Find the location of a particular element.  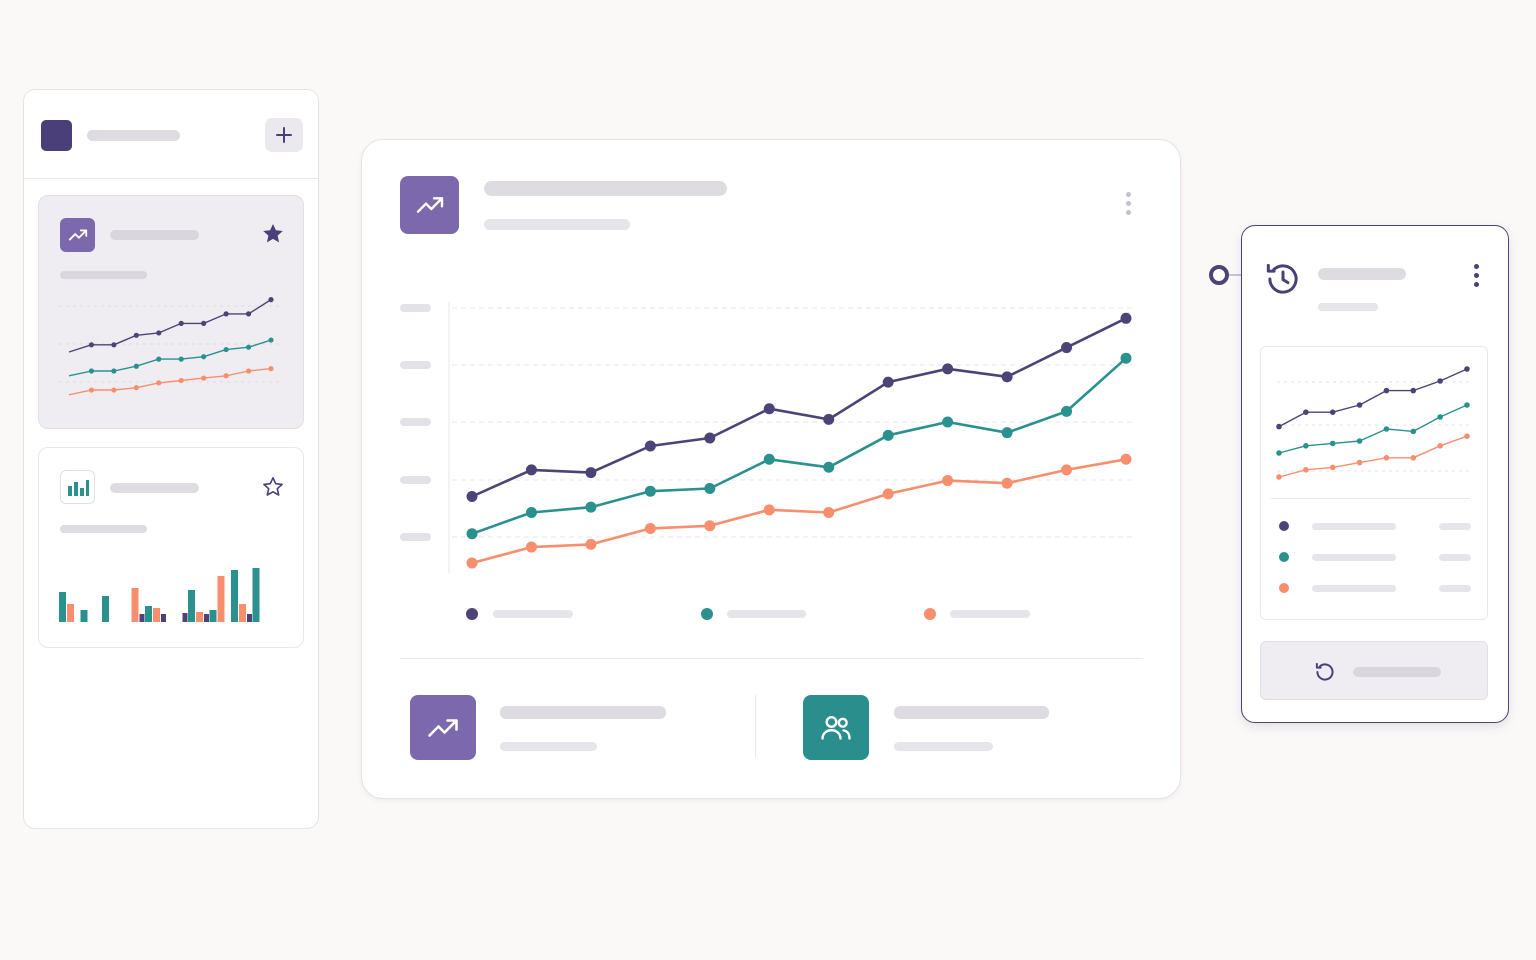

stat-card-users is located at coordinates (953, 728).